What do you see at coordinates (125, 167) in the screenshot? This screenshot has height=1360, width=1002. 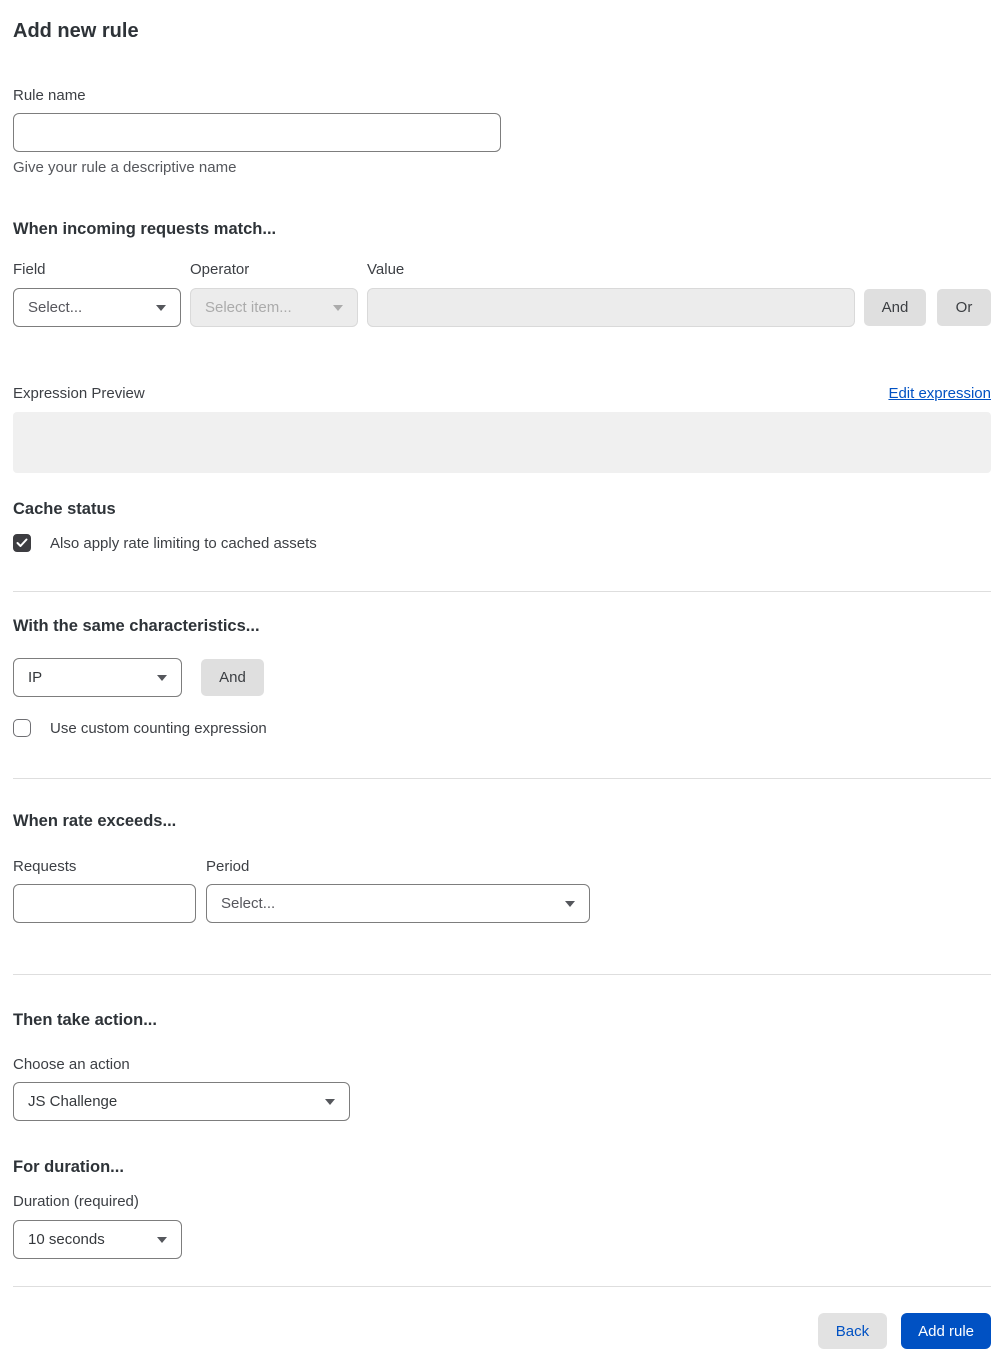 I see `rule-name-helper: Give your rule a descriptive name` at bounding box center [125, 167].